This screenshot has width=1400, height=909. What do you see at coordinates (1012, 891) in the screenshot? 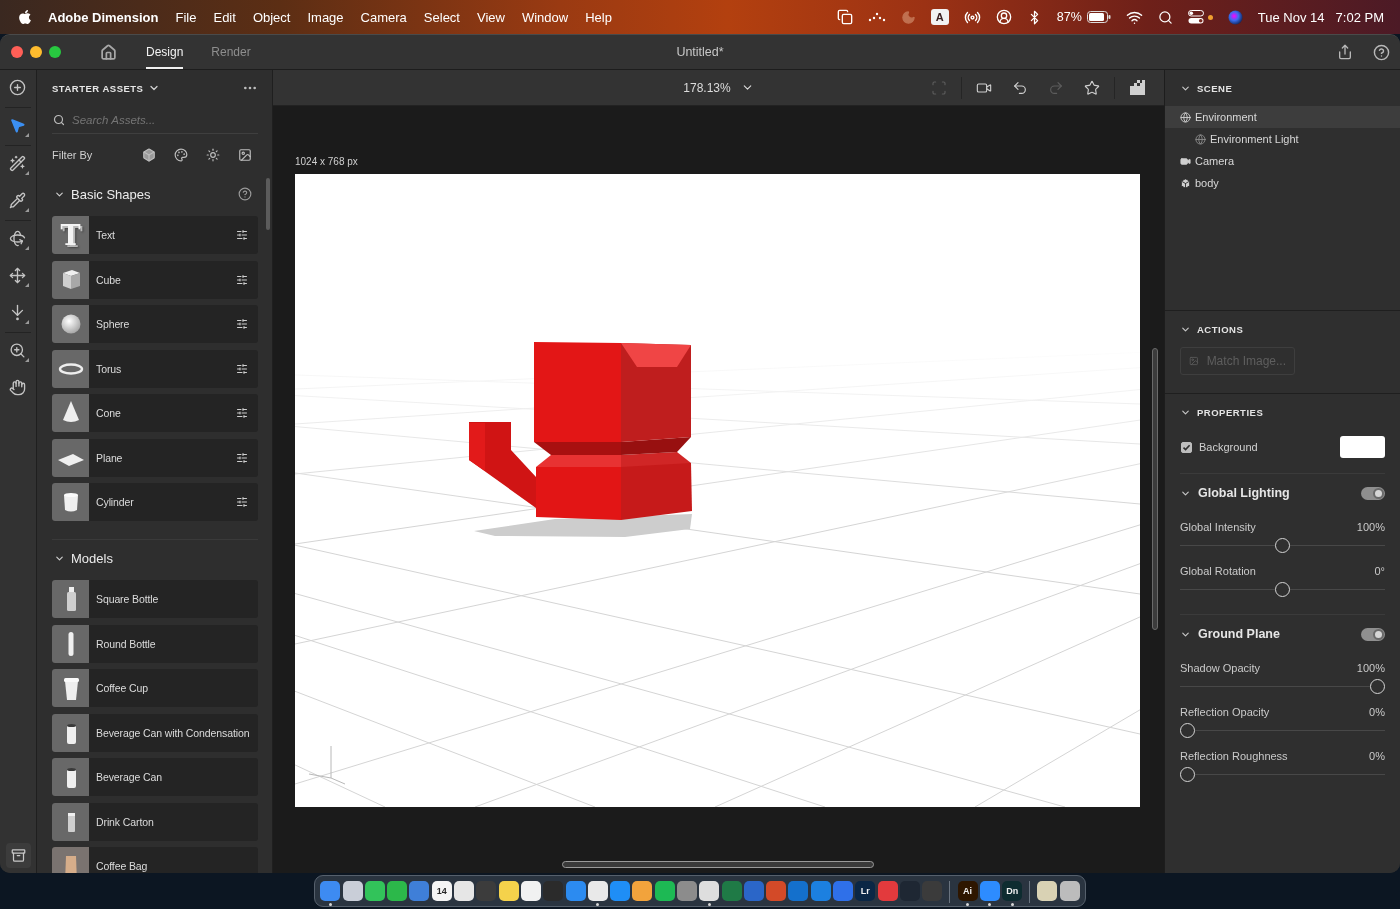
I see `app-tile: Dn` at bounding box center [1012, 891].